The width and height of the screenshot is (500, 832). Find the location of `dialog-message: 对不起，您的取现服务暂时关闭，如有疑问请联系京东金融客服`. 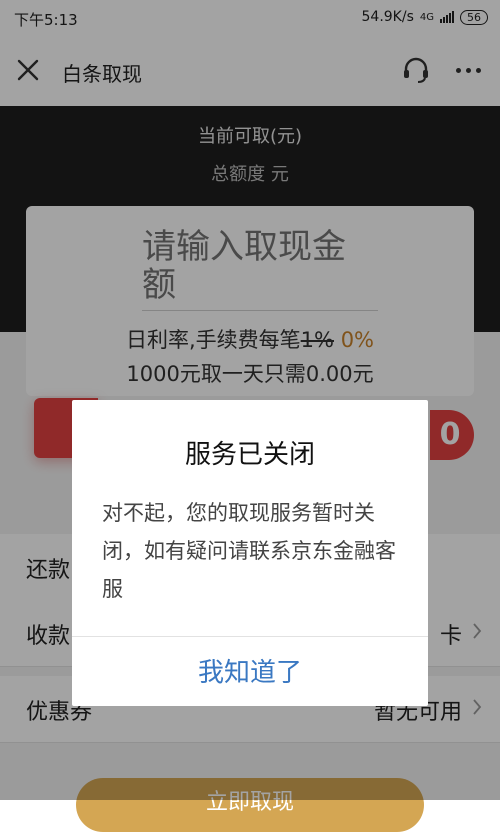

dialog-message: 对不起，您的取现服务暂时关闭，如有疑问请联系京东金融客服 is located at coordinates (249, 551).